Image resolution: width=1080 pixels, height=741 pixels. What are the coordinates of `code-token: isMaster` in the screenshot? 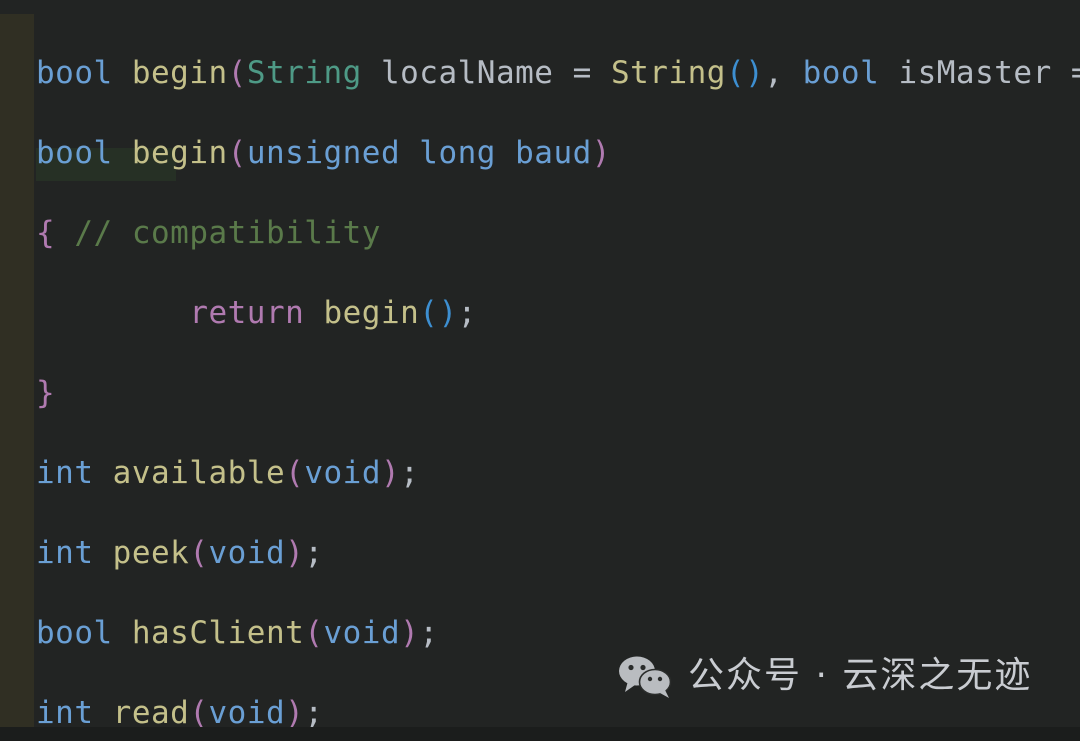 It's located at (975, 73).